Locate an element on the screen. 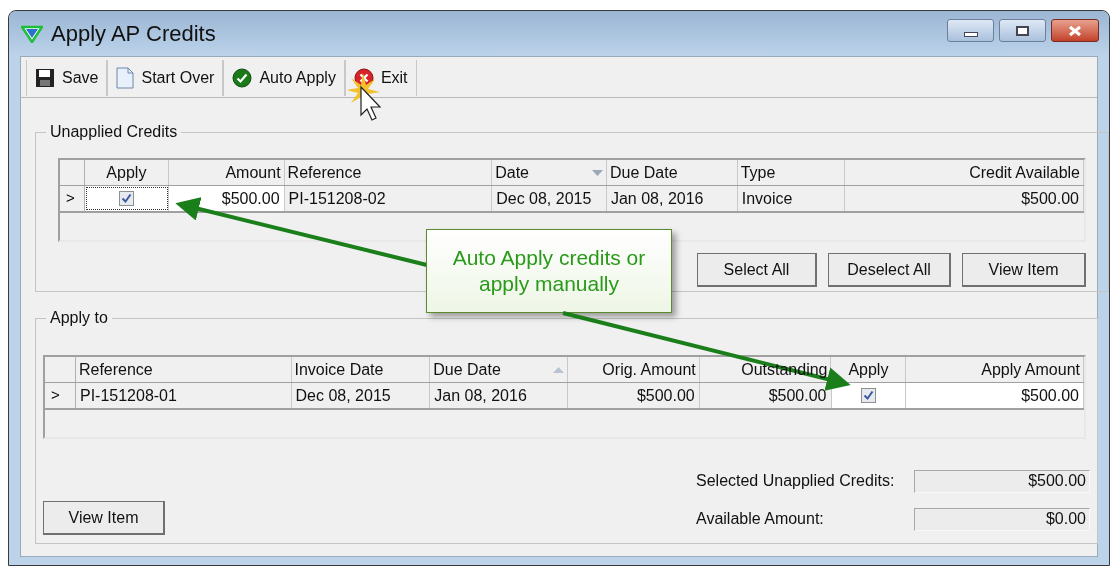  close-button is located at coordinates (1075, 30).